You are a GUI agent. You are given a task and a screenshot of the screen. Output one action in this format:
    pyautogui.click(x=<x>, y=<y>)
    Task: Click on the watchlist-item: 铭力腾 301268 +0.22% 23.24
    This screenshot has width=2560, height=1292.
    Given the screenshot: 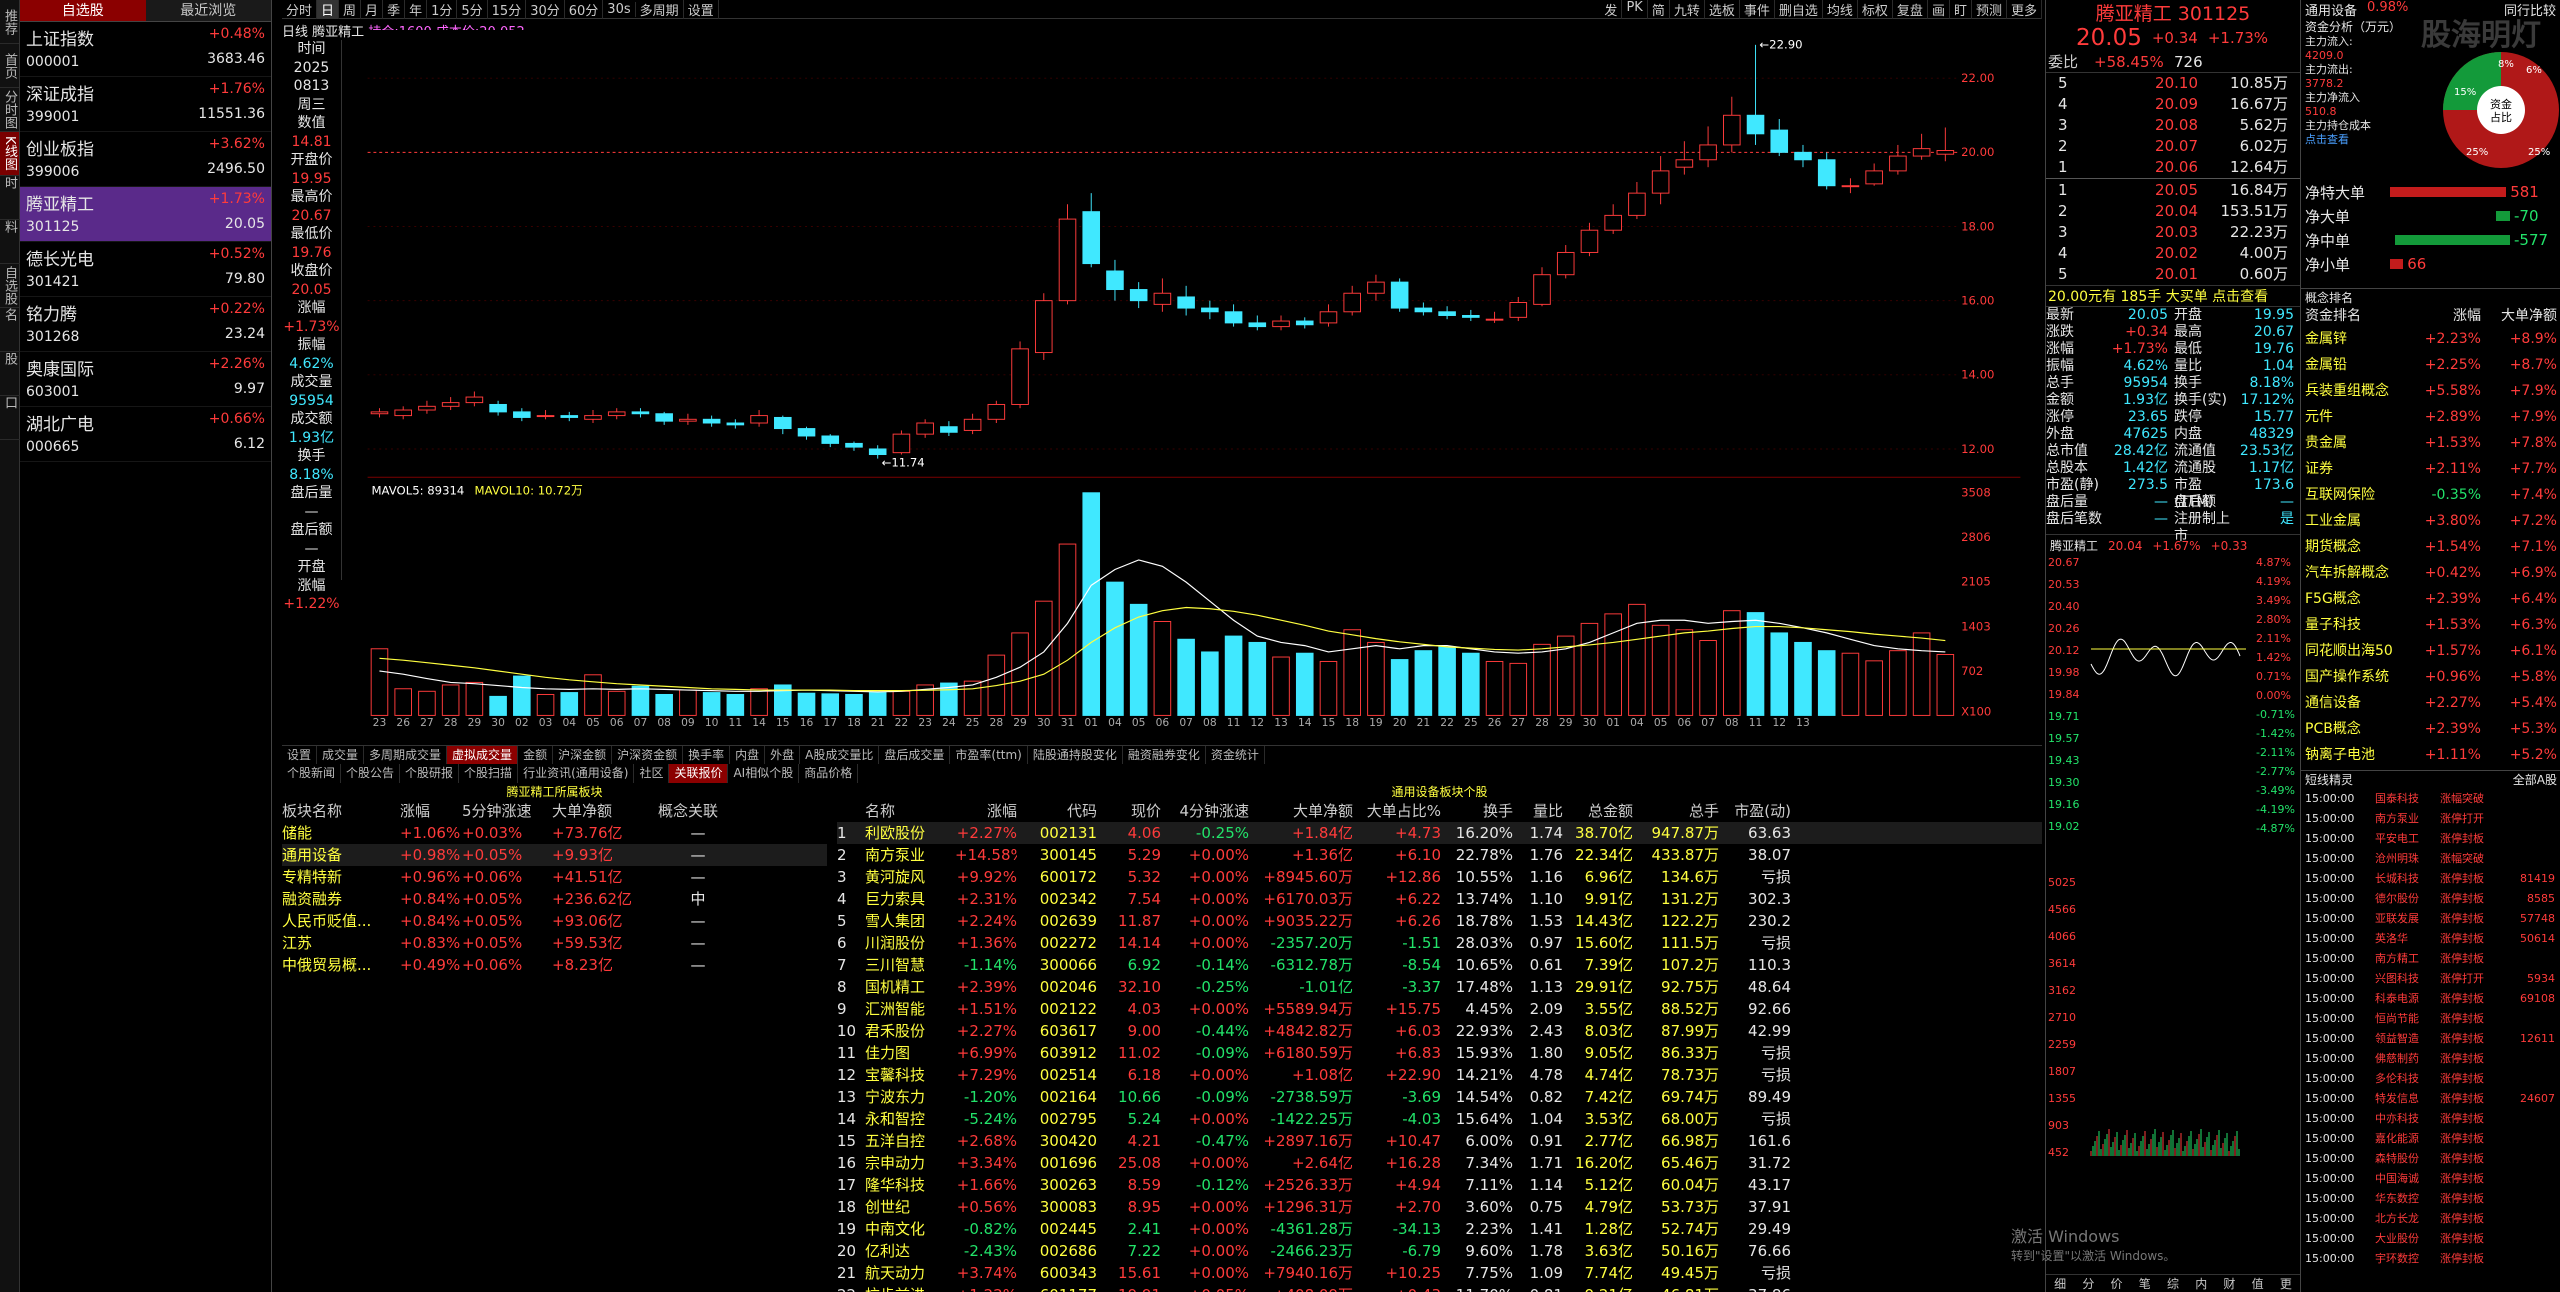 What is the action you would take?
    pyautogui.click(x=145, y=324)
    